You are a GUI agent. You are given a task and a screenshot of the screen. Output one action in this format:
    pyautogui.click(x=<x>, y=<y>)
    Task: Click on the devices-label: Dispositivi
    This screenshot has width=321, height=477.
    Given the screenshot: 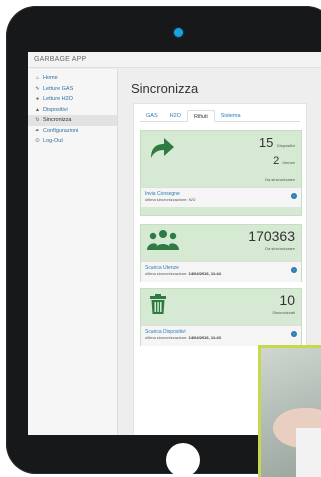 What is the action you would take?
    pyautogui.click(x=285, y=145)
    